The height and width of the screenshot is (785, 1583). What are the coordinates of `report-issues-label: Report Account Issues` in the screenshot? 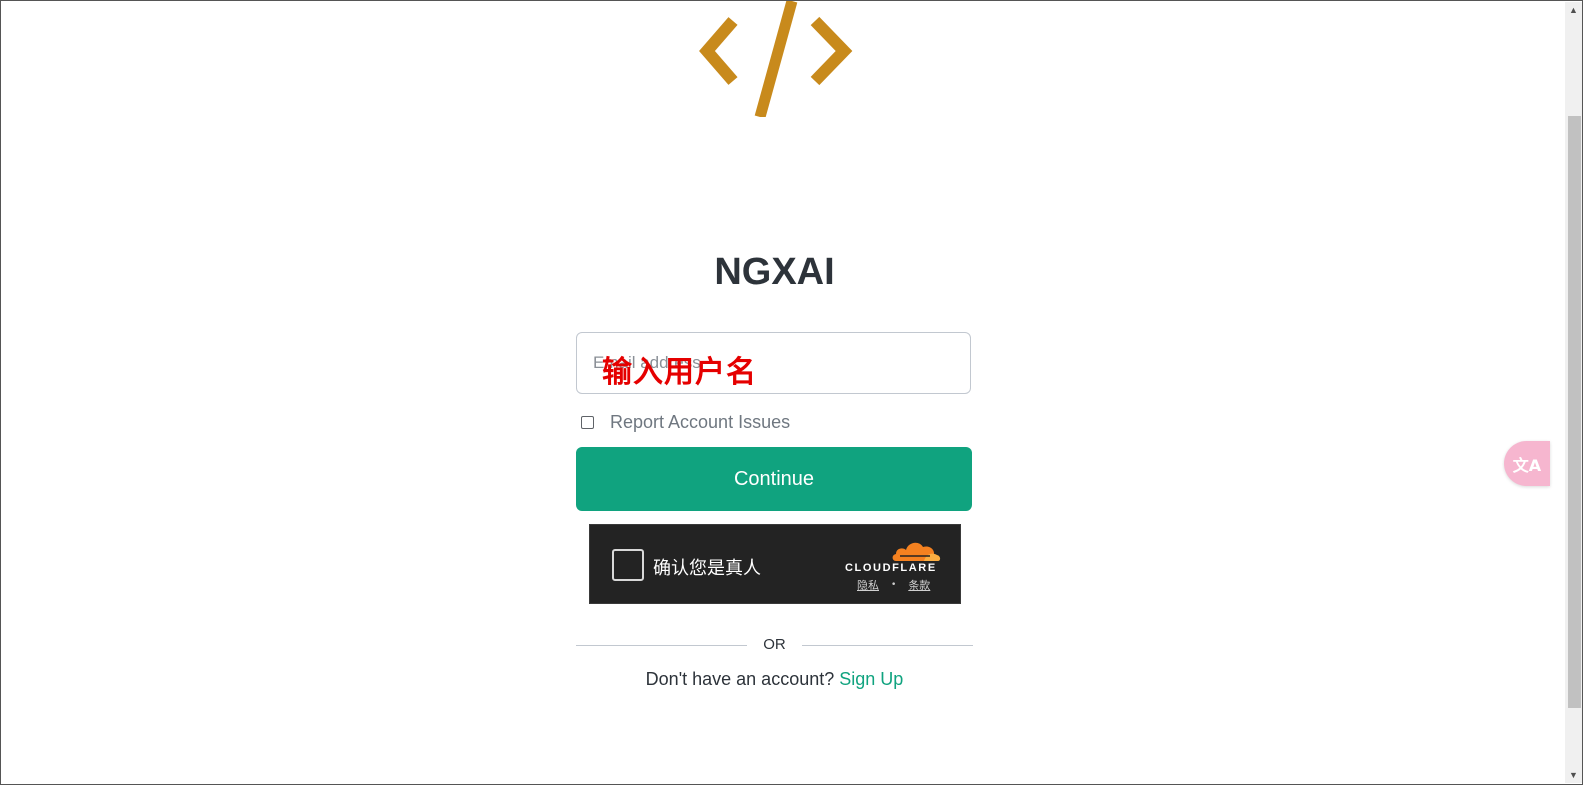 It's located at (700, 422).